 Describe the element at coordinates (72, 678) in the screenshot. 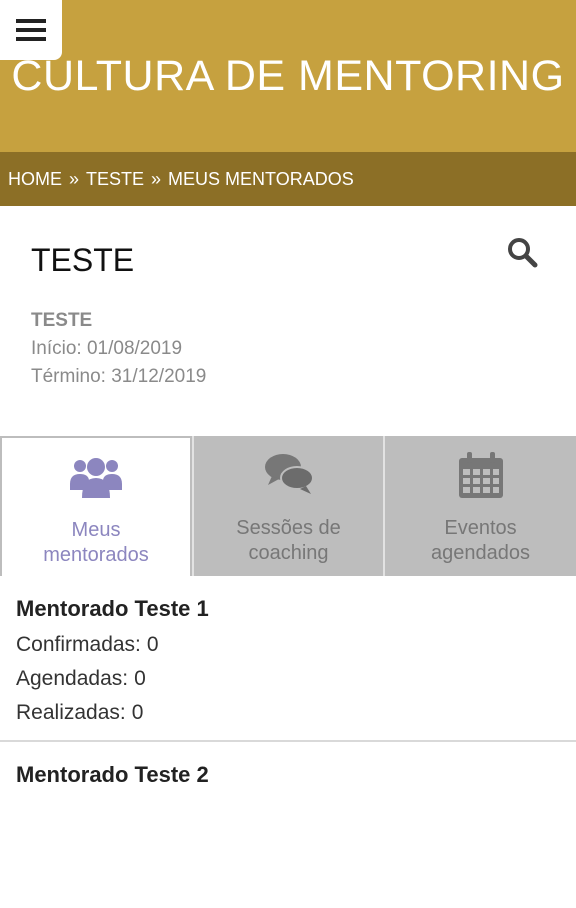

I see `scheduled-label: Agendadas:` at that location.